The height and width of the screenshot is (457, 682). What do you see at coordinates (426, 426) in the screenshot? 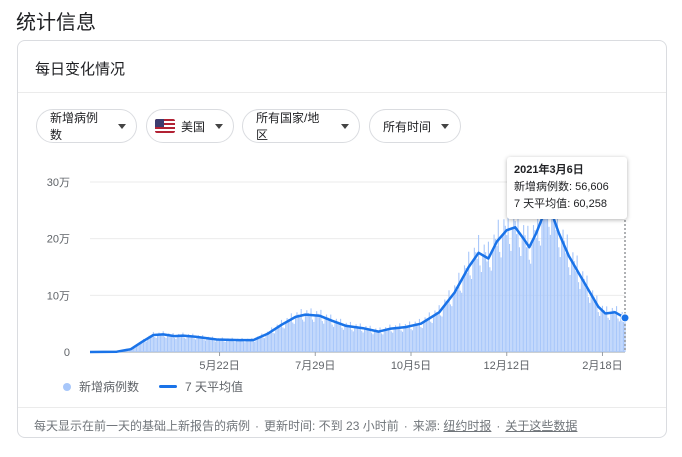
I see `footer-source-label: 来源:` at bounding box center [426, 426].